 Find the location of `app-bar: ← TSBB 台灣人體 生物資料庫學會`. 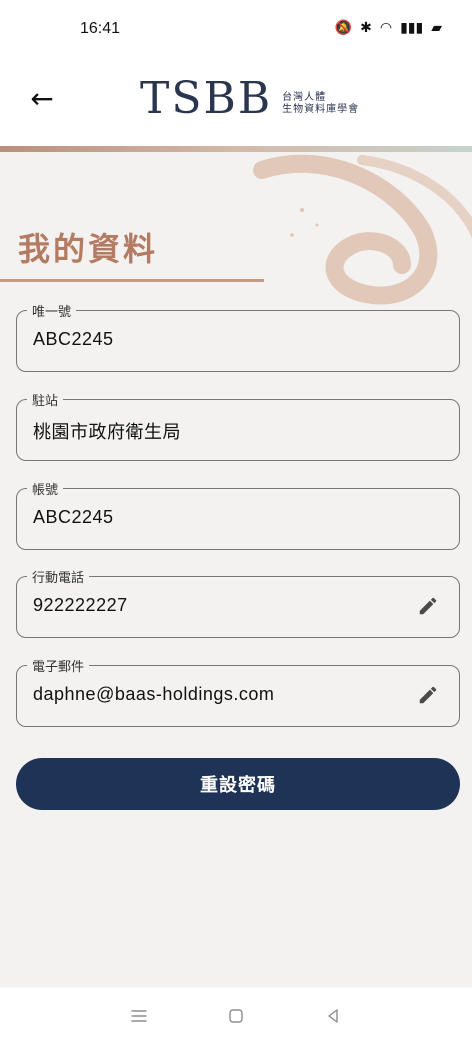

app-bar: ← TSBB 台灣人體 生物資料庫學會 is located at coordinates (236, 103).